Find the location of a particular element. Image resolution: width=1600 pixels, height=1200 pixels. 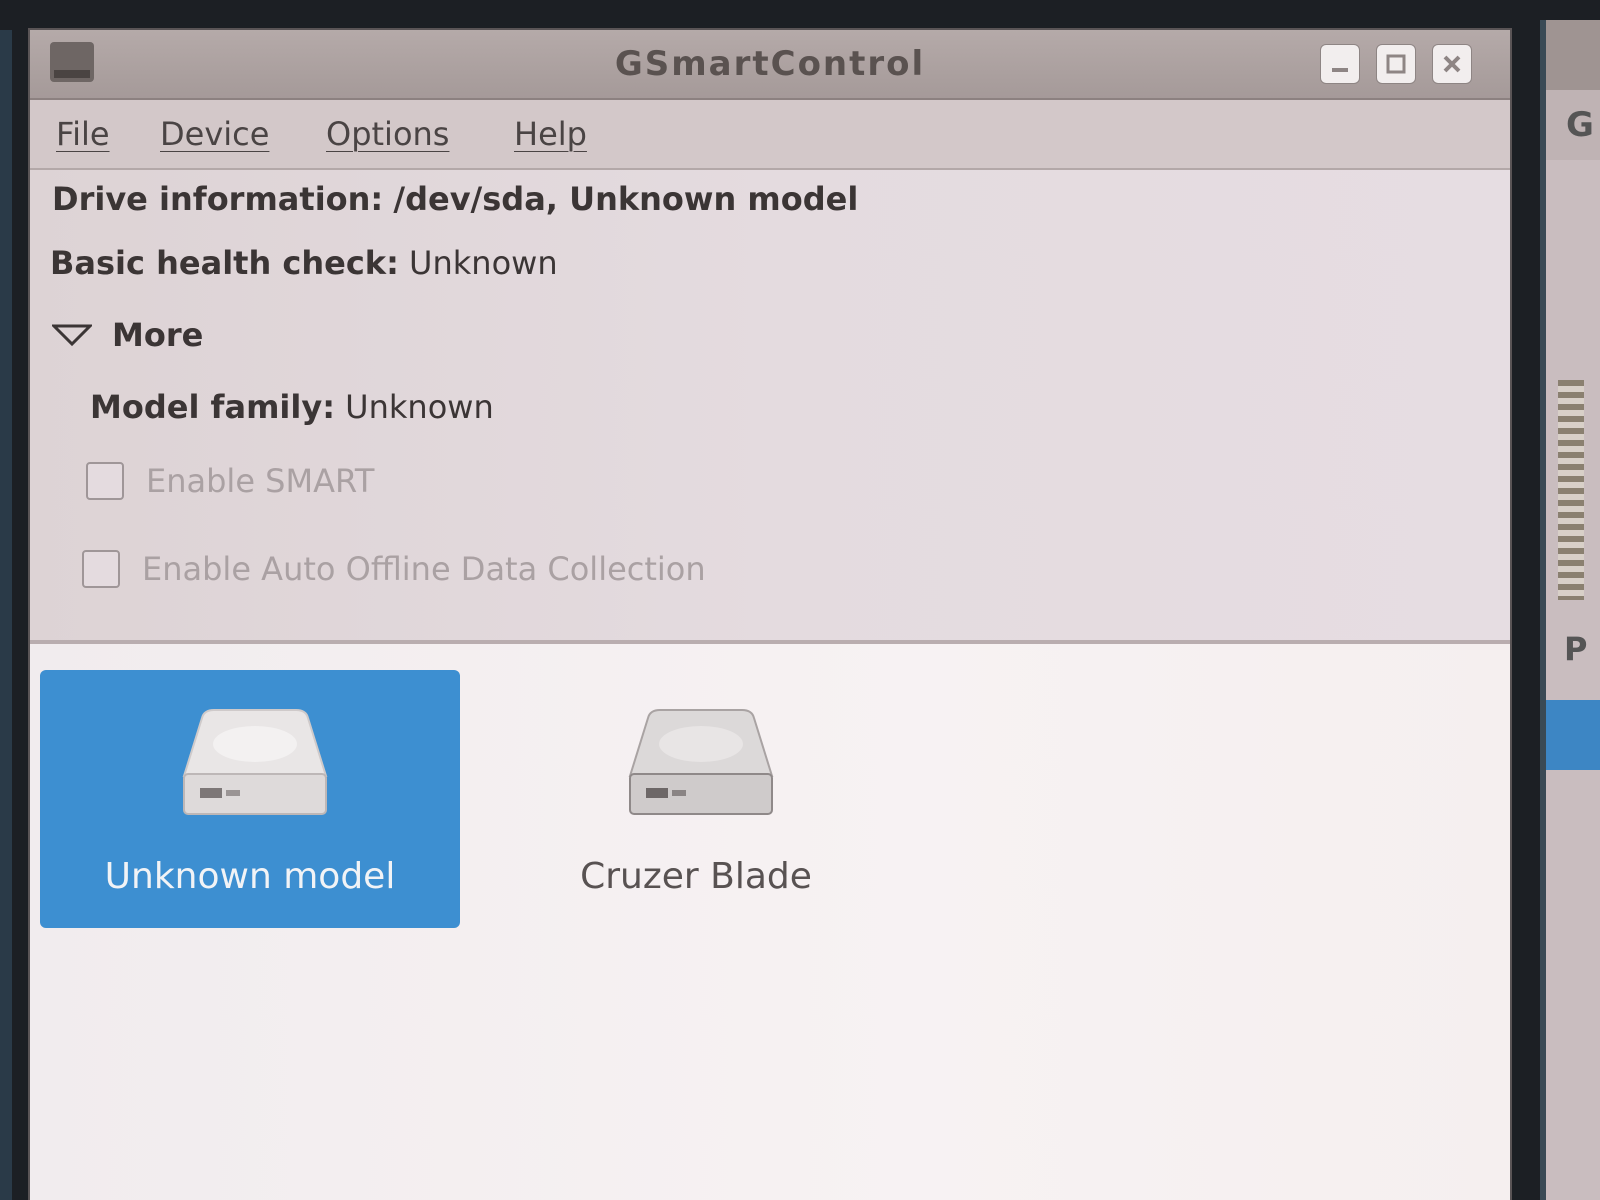

menubar: File Device Options Help is located at coordinates (770, 135).